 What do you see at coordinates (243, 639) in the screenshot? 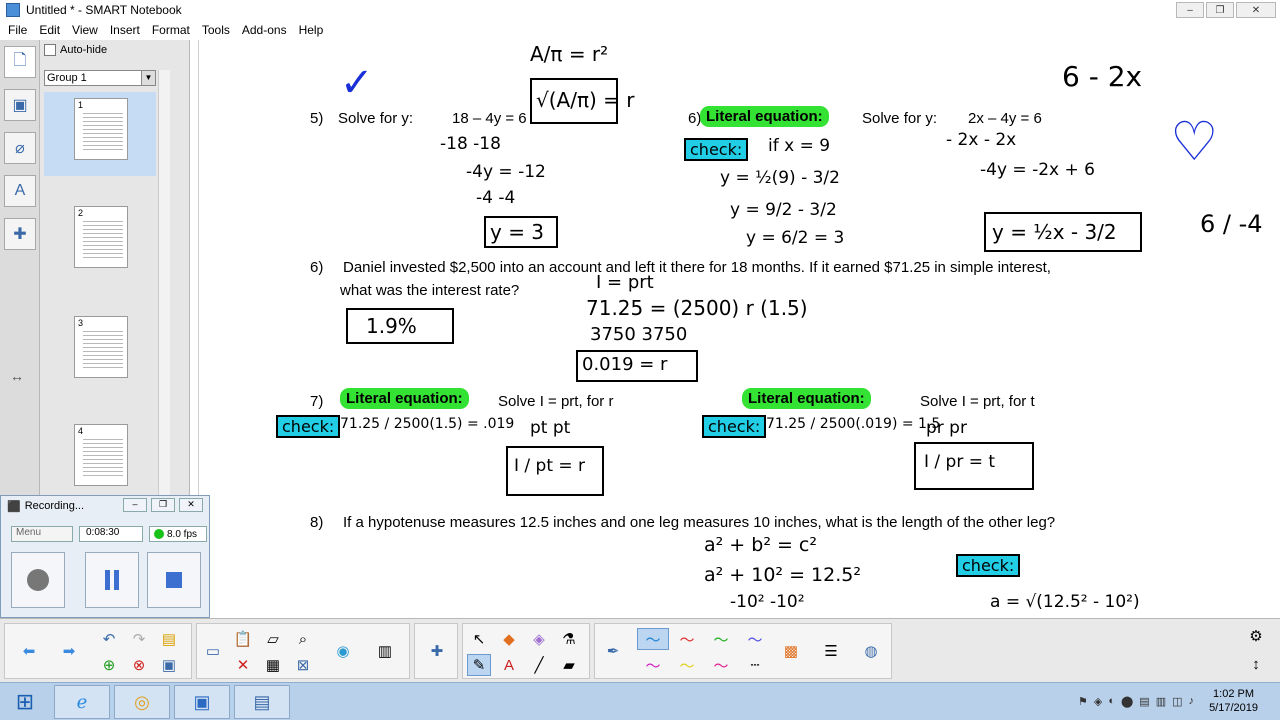
I see `paste-icon: 📋` at bounding box center [243, 639].